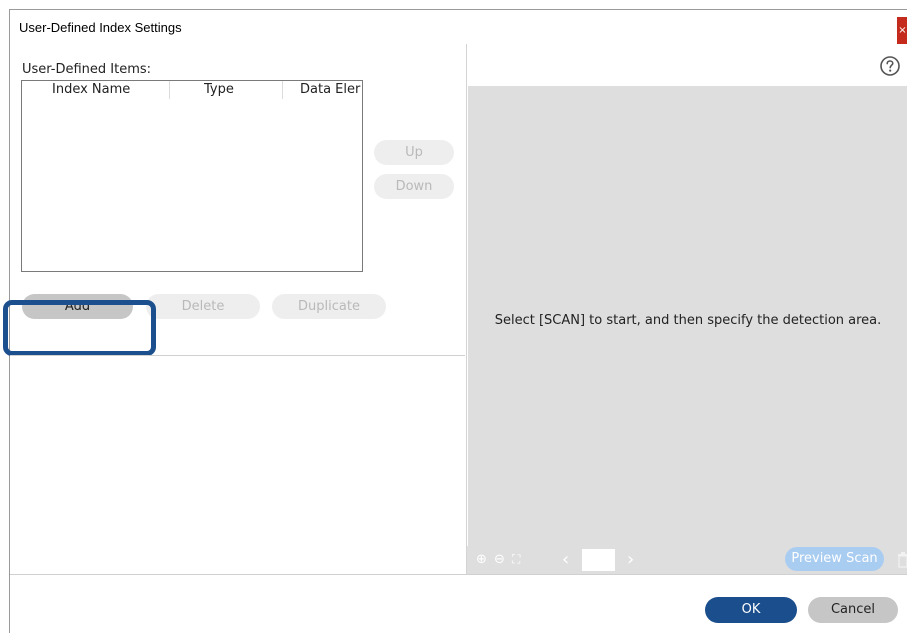  I want to click on up-button: Up, so click(414, 152).